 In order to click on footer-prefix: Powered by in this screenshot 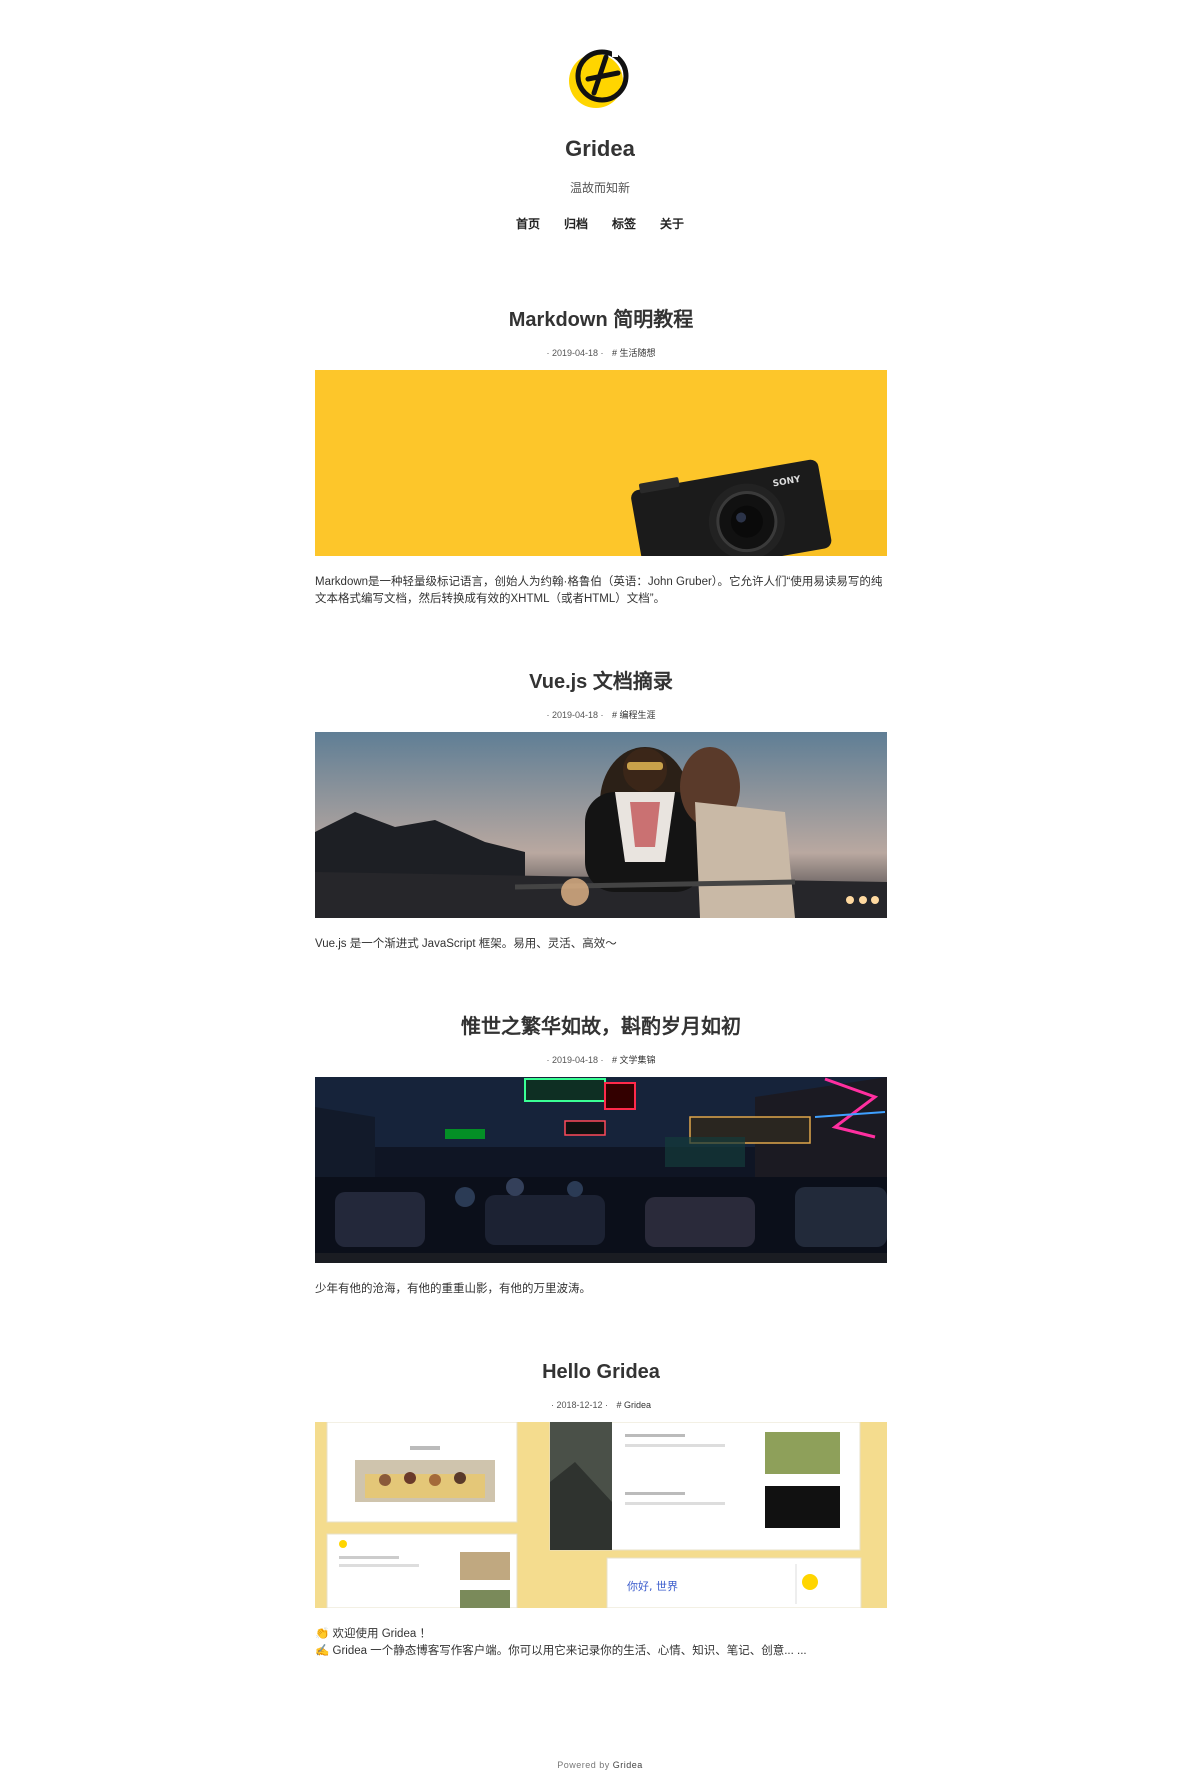, I will do `click(583, 1765)`.